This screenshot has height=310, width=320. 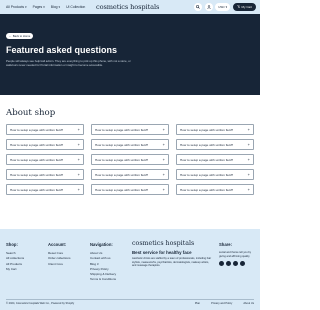 I want to click on legal-link: Privacy and Policy, so click(x=221, y=304).